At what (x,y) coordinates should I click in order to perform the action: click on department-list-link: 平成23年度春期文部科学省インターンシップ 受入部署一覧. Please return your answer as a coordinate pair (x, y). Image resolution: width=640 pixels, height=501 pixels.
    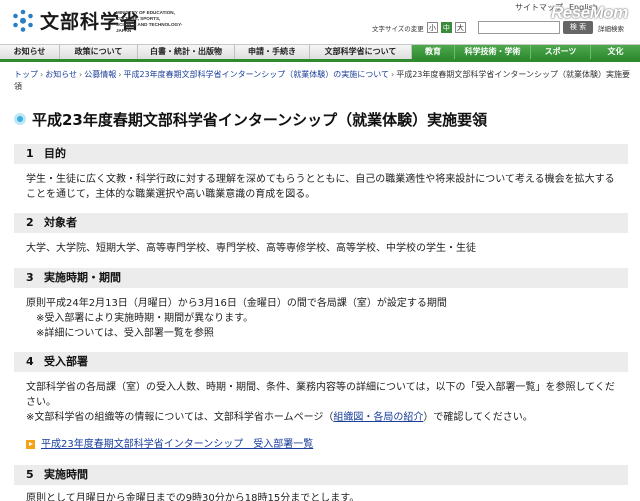
    Looking at the image, I should click on (177, 444).